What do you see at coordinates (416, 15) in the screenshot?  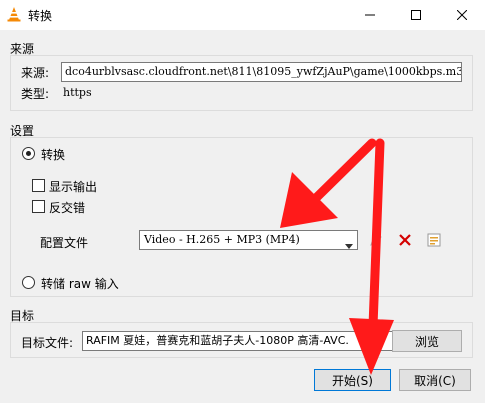 I see `maximize-button` at bounding box center [416, 15].